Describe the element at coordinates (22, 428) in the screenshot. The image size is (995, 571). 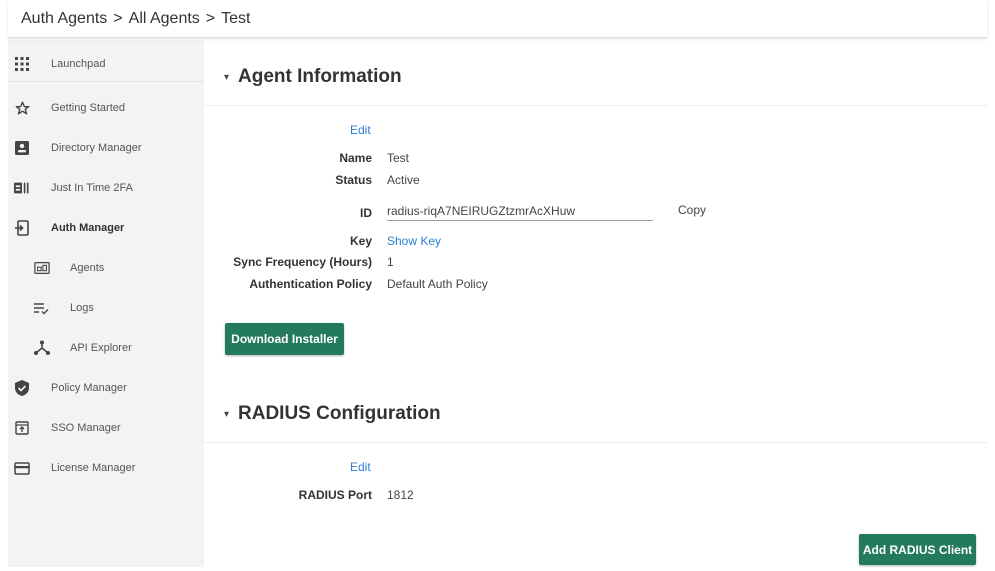
I see `window-login-icon` at that location.